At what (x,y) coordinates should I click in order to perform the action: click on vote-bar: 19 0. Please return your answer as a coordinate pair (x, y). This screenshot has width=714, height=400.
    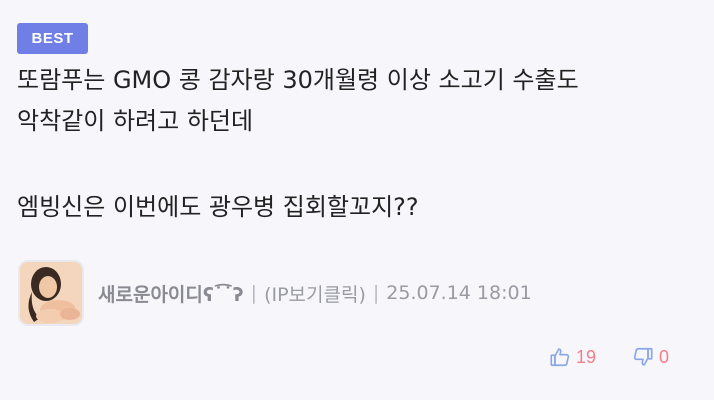
    Looking at the image, I should click on (609, 357).